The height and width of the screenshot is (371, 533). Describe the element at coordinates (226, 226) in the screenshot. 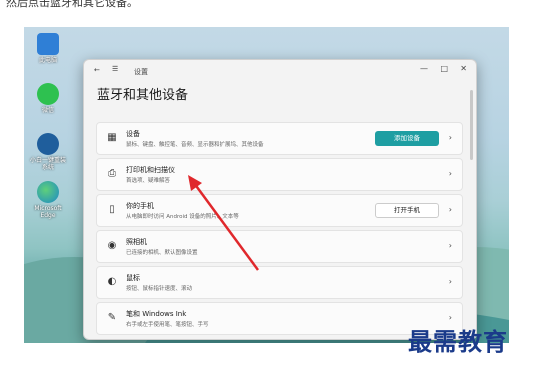

I see `arrow-shaft` at that location.